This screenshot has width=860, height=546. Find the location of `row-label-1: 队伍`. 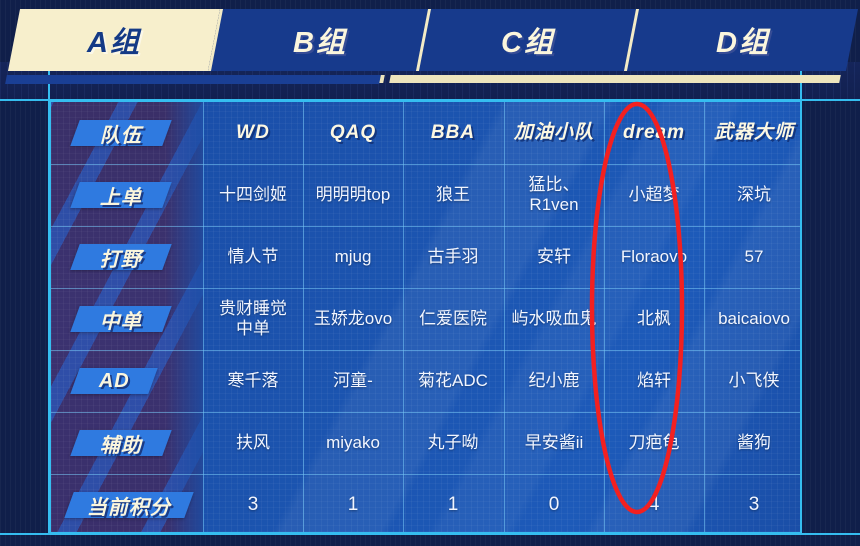

row-label-1: 队伍 is located at coordinates (121, 133).